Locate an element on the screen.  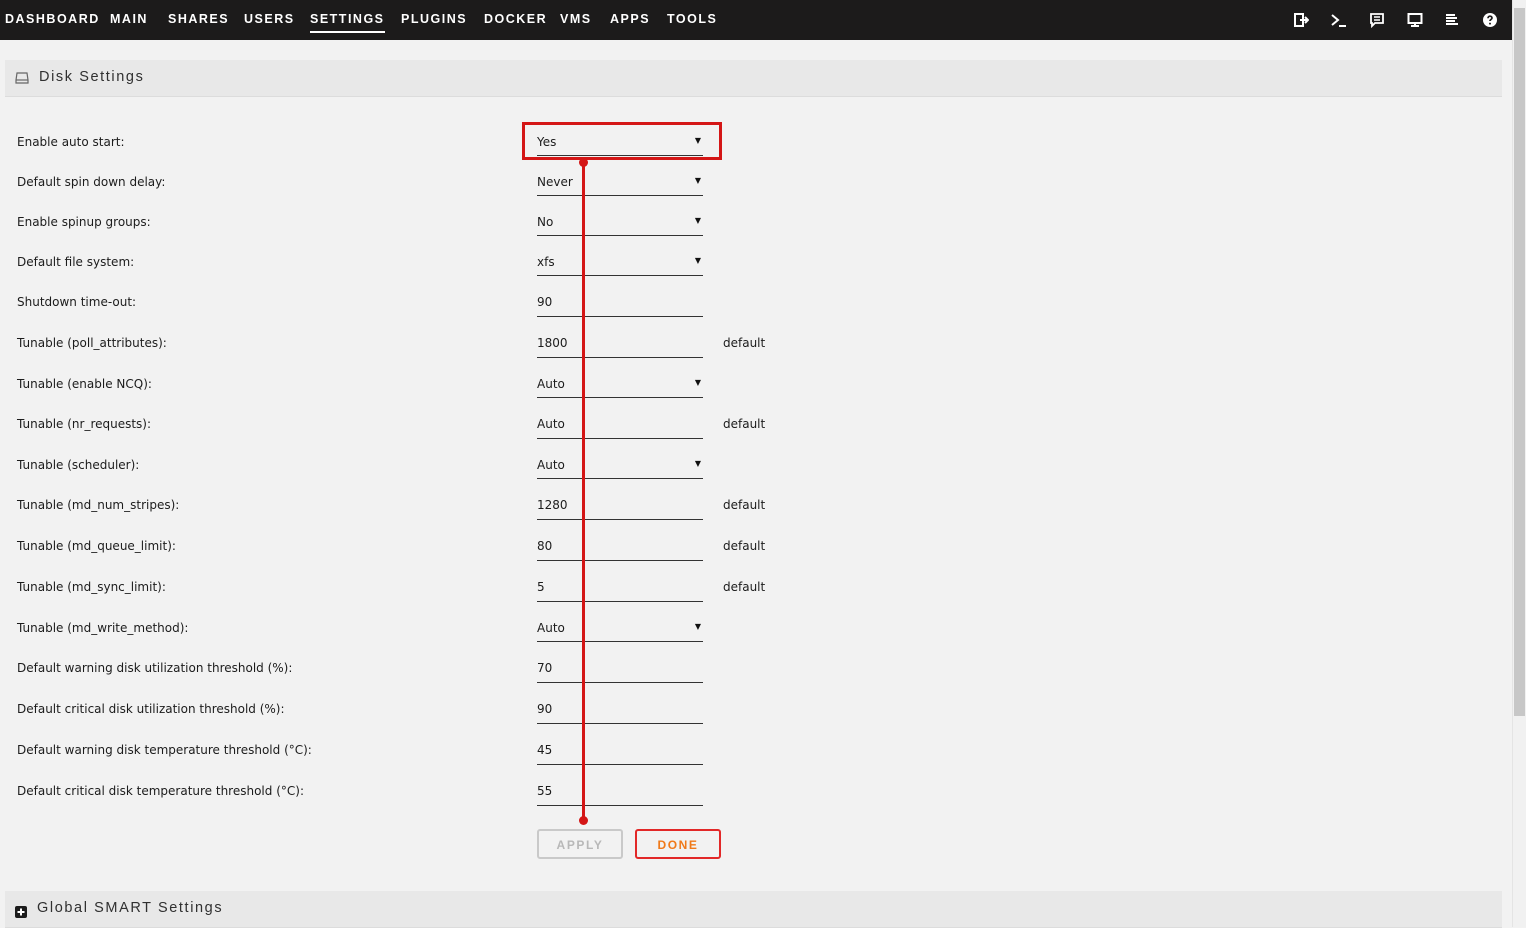
disk-icon is located at coordinates (22, 79).